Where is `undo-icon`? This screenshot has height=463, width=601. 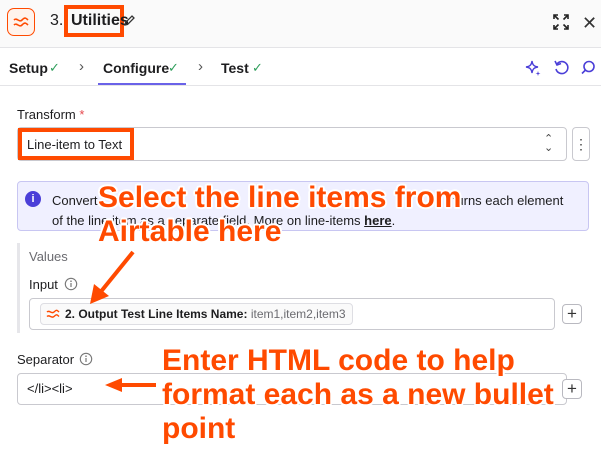 undo-icon is located at coordinates (561, 70).